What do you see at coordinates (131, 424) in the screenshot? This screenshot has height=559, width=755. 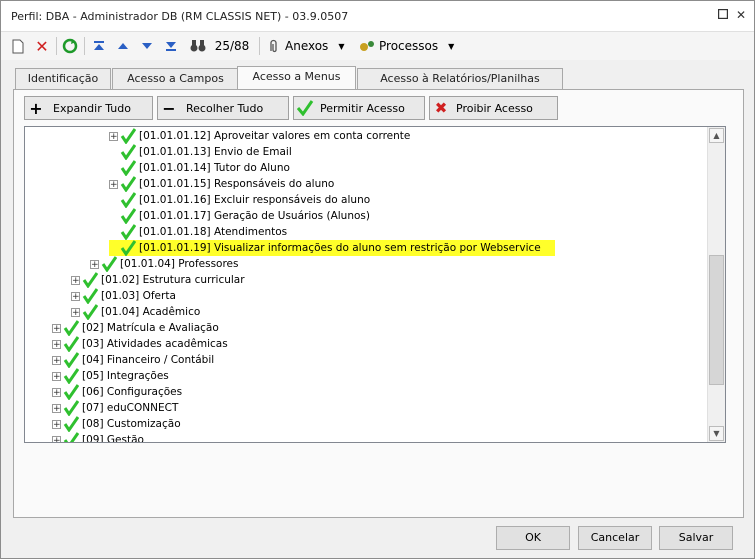 I see `tree-item-label: [08] Customização` at bounding box center [131, 424].